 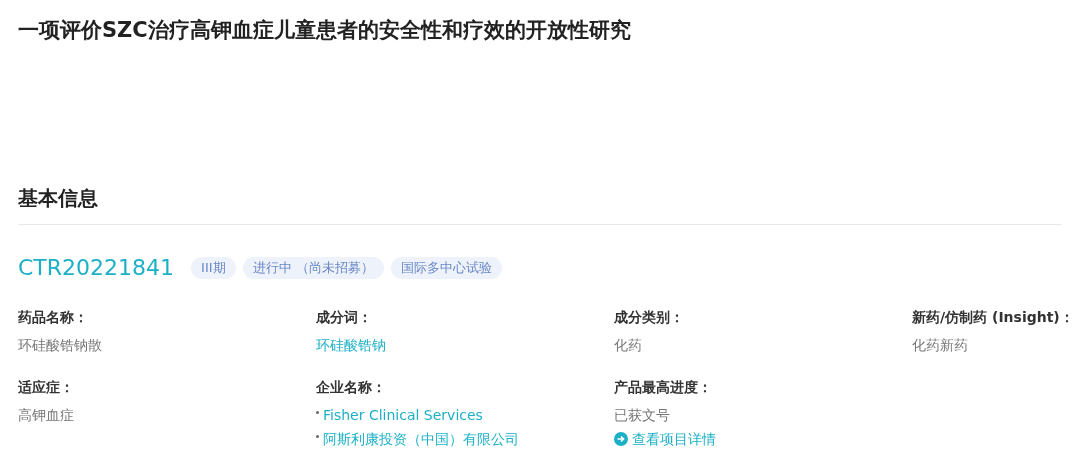 What do you see at coordinates (421, 439) in the screenshot?
I see `company-link: 阿斯利康投资（中国）有限公司` at bounding box center [421, 439].